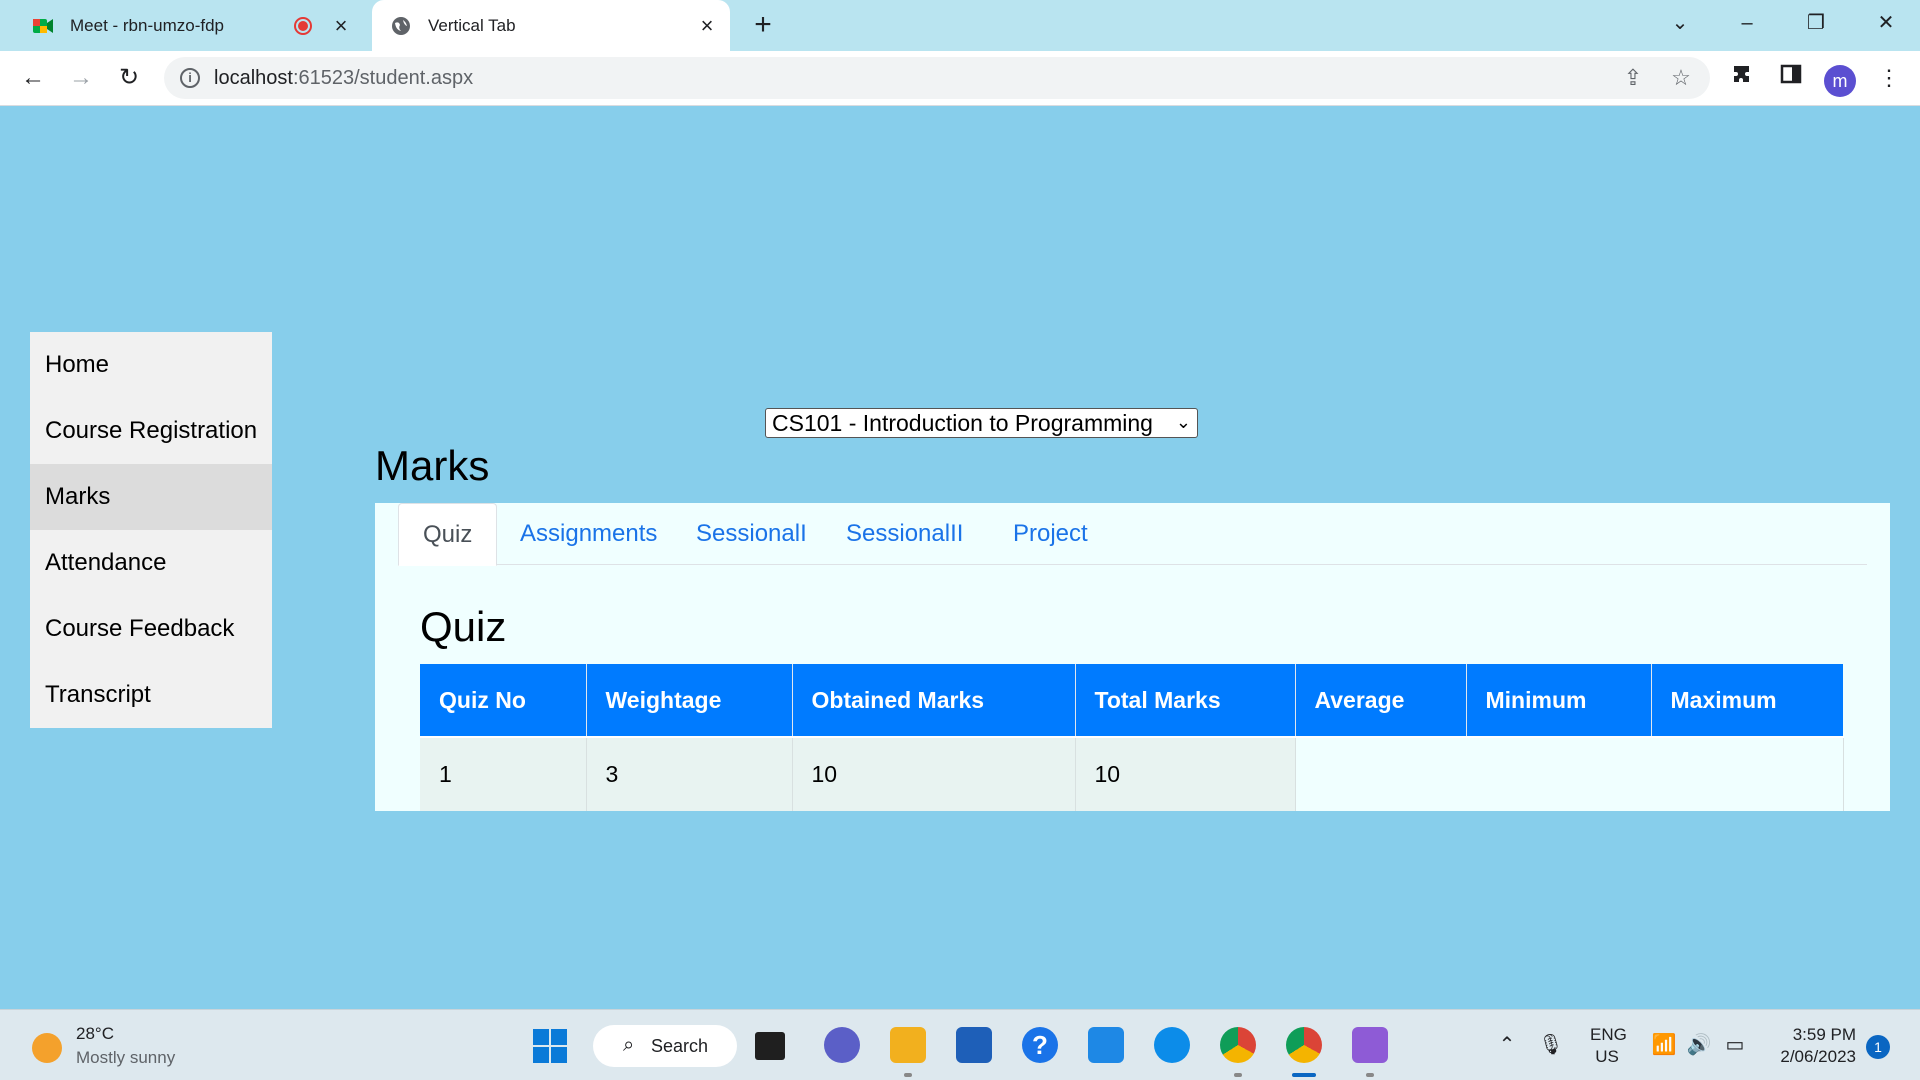 This screenshot has width=1920, height=1080. What do you see at coordinates (770, 1046) in the screenshot?
I see `task-view-icon` at bounding box center [770, 1046].